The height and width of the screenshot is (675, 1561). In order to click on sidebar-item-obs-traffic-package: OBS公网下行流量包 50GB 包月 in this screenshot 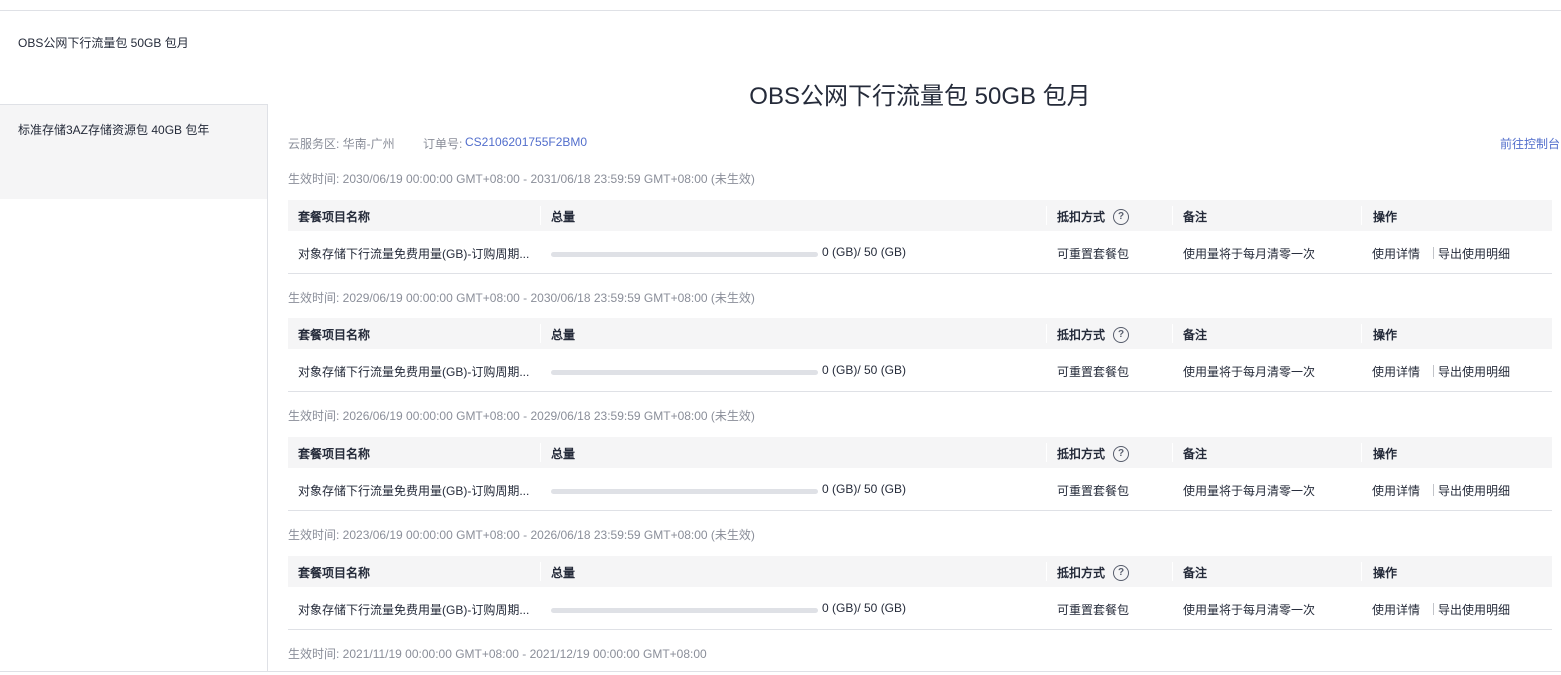, I will do `click(134, 49)`.